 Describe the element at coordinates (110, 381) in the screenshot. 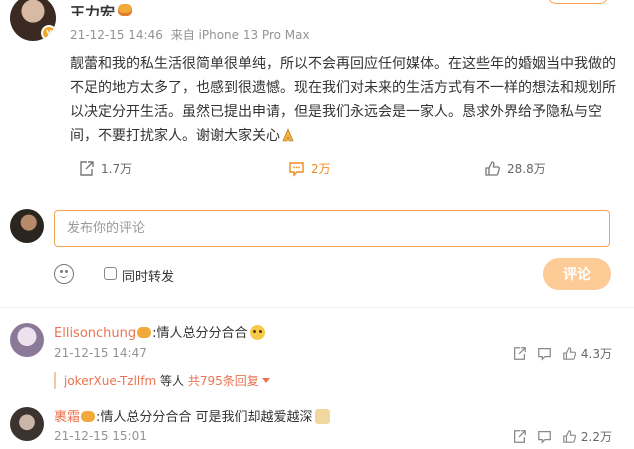

I see `reply-username: jokerXue-Tzllfm` at that location.